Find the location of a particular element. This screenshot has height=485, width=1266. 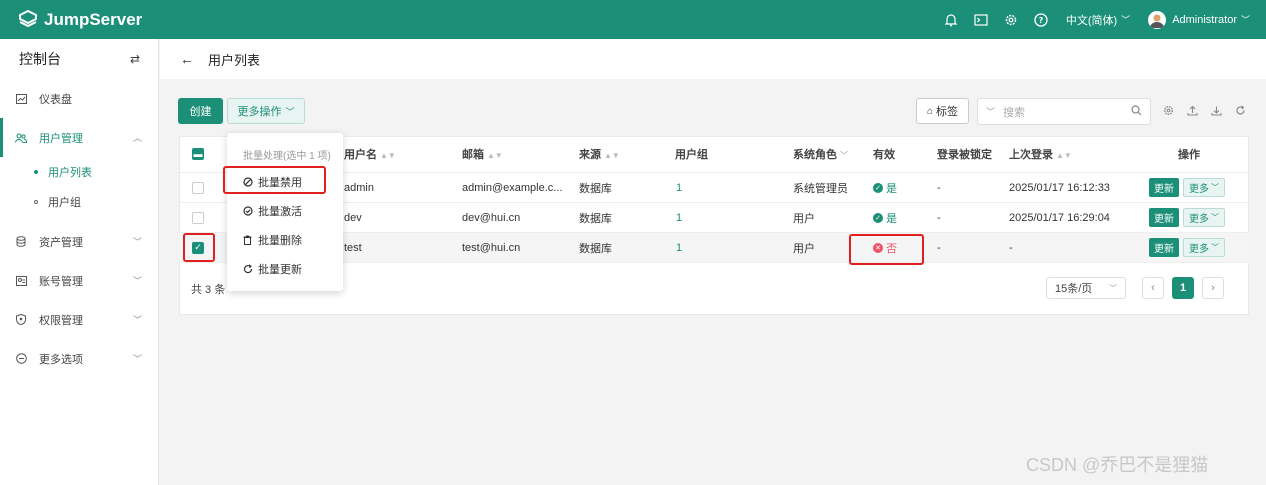

terminal-icon is located at coordinates (981, 20).